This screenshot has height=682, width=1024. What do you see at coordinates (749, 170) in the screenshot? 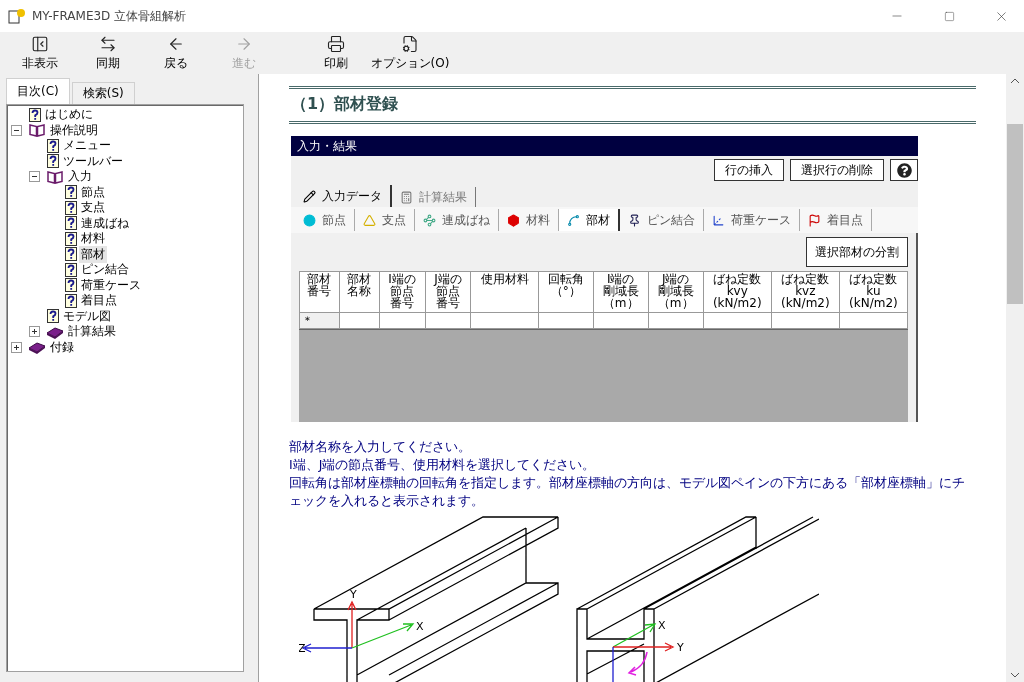
I see `action-button: 行の挿入` at bounding box center [749, 170].